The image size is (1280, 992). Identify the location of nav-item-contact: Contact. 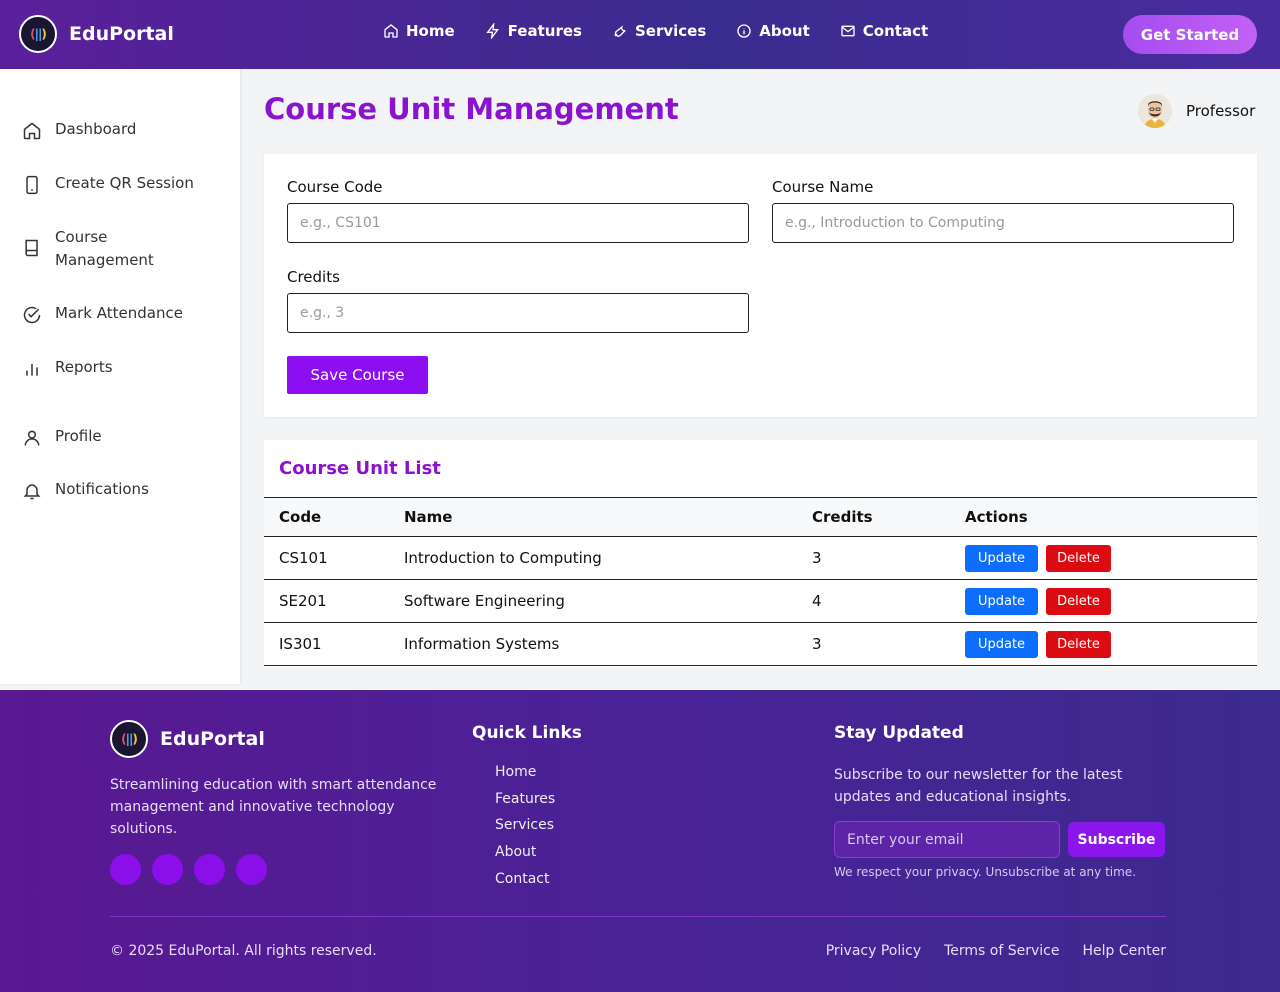
(884, 31).